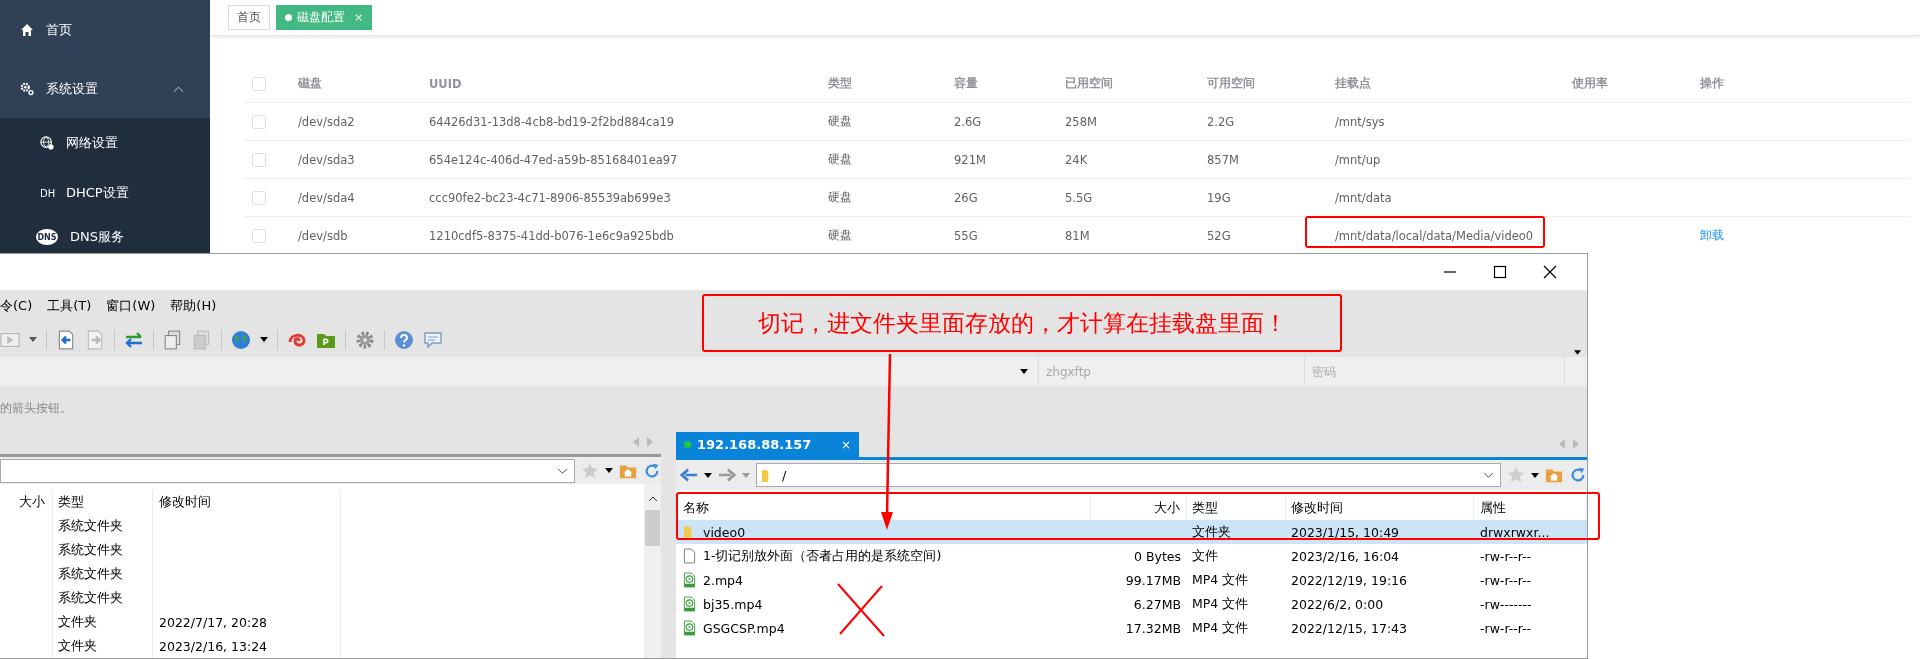 The width and height of the screenshot is (1920, 659). What do you see at coordinates (249, 17) in the screenshot?
I see `page-tab: 首页` at bounding box center [249, 17].